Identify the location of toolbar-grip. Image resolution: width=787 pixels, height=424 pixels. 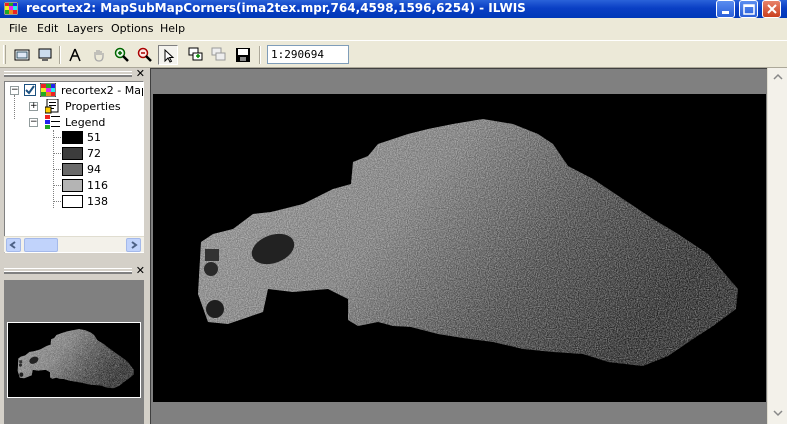
(4, 54).